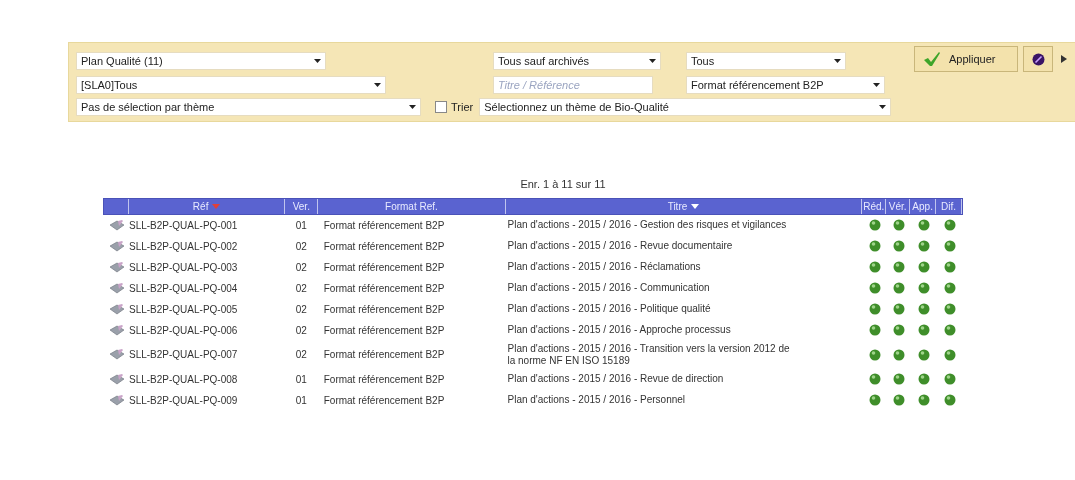 The height and width of the screenshot is (480, 1075). I want to click on column-header: Titre, so click(684, 206).